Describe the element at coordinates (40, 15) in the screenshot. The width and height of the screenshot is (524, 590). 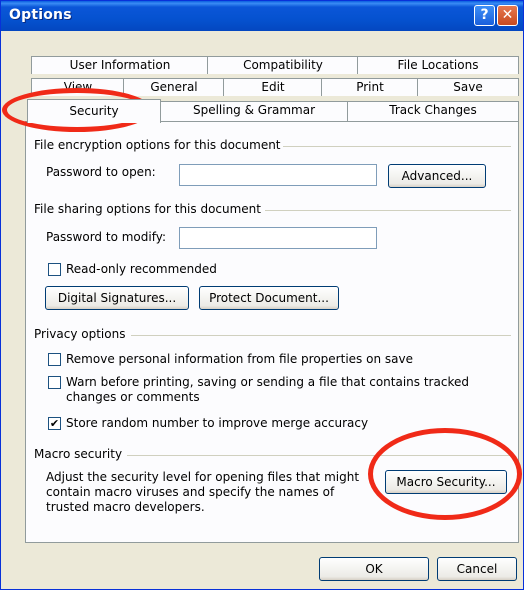
I see `dialog-title: Options` at that location.